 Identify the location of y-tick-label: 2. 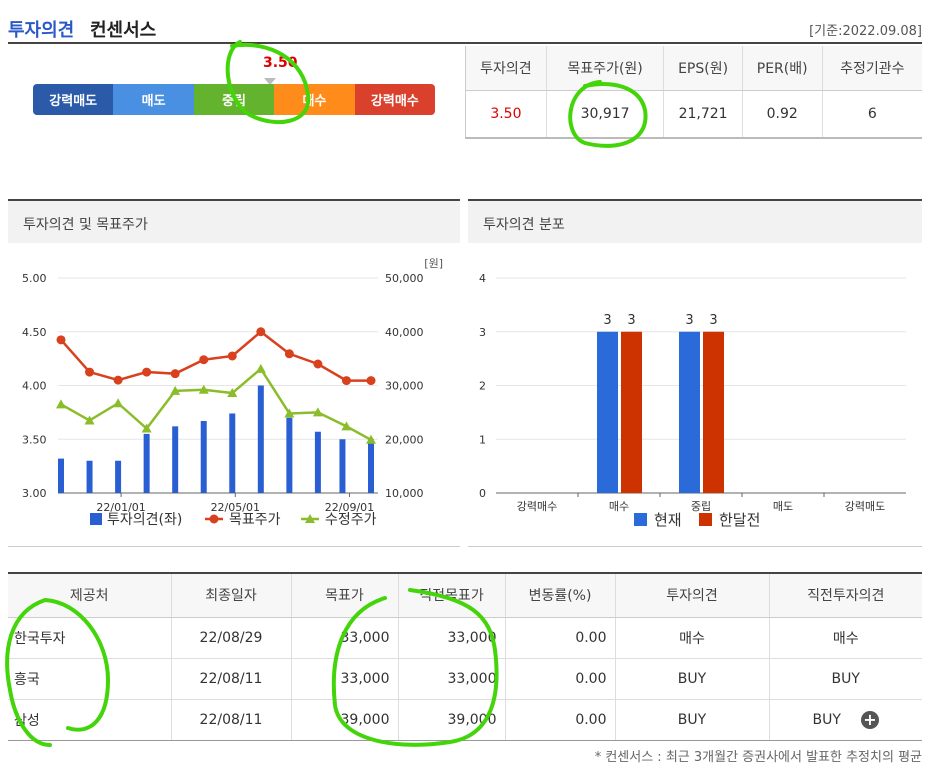
(482, 386).